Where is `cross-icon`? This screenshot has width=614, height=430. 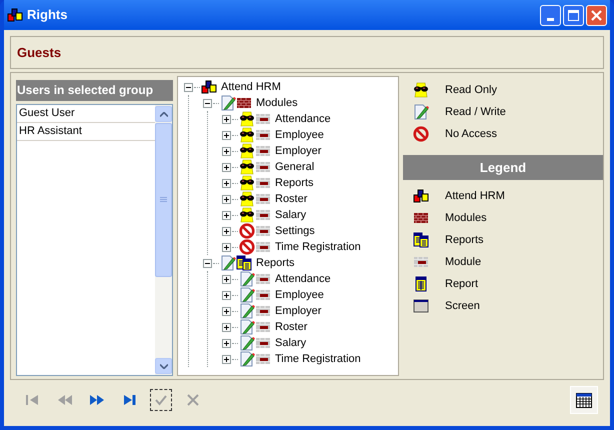
cross-icon is located at coordinates (193, 400).